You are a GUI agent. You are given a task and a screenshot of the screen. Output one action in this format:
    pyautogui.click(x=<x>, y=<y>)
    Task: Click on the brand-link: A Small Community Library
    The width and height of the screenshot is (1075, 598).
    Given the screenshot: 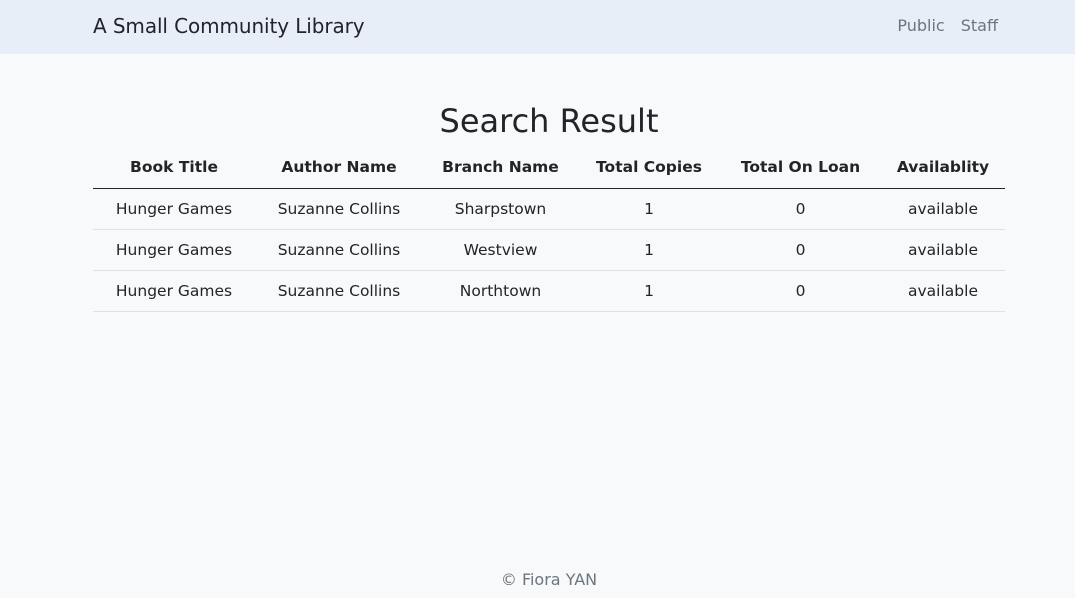 What is the action you would take?
    pyautogui.click(x=229, y=26)
    